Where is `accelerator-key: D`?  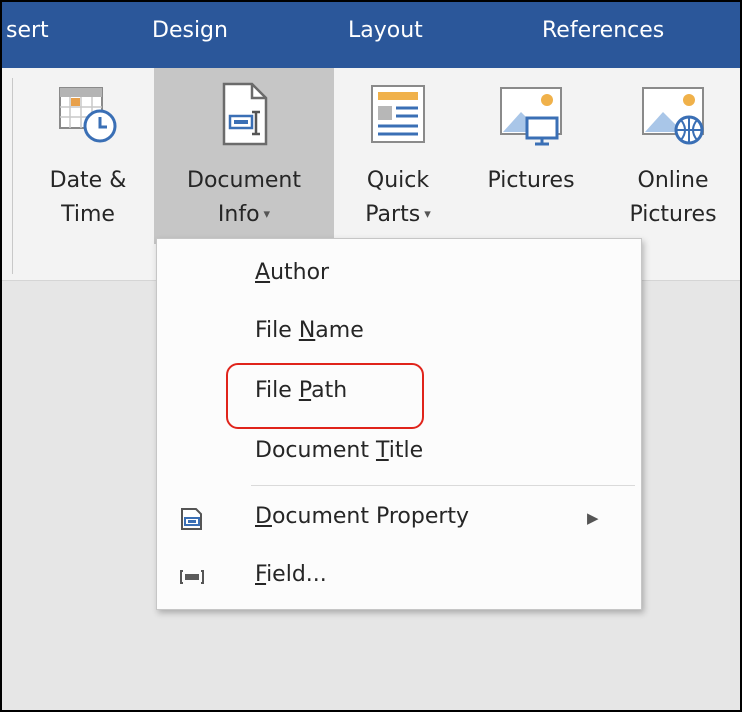
accelerator-key: D is located at coordinates (263, 516).